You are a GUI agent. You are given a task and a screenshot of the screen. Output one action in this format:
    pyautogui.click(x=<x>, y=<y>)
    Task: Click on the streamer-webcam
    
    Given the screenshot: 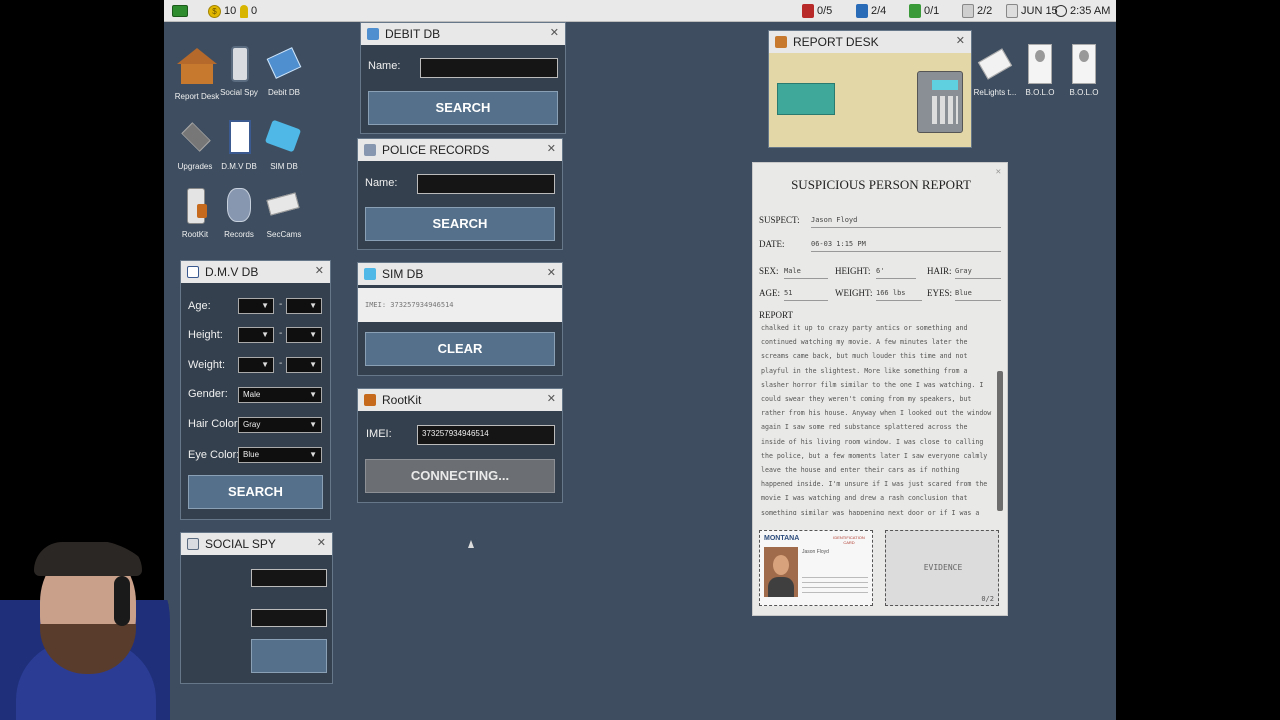 What is the action you would take?
    pyautogui.click(x=85, y=630)
    